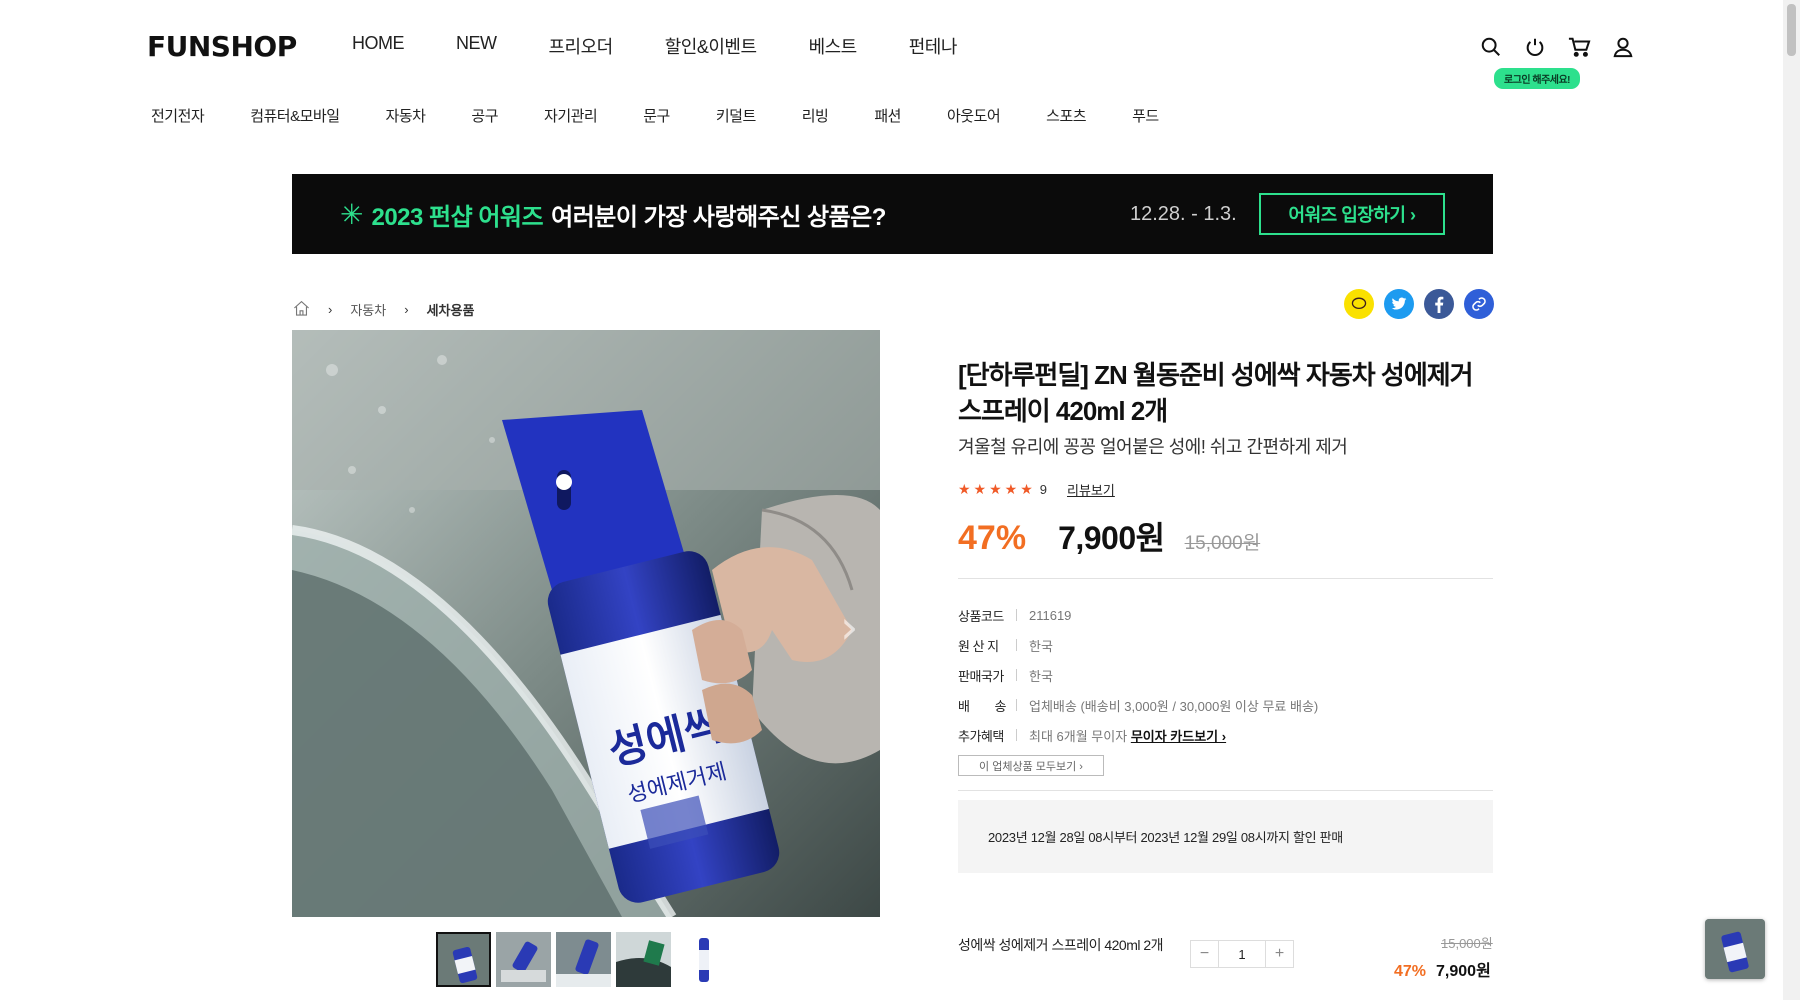 The height and width of the screenshot is (1000, 1800). What do you see at coordinates (736, 115) in the screenshot?
I see `category-item: 키덜트` at bounding box center [736, 115].